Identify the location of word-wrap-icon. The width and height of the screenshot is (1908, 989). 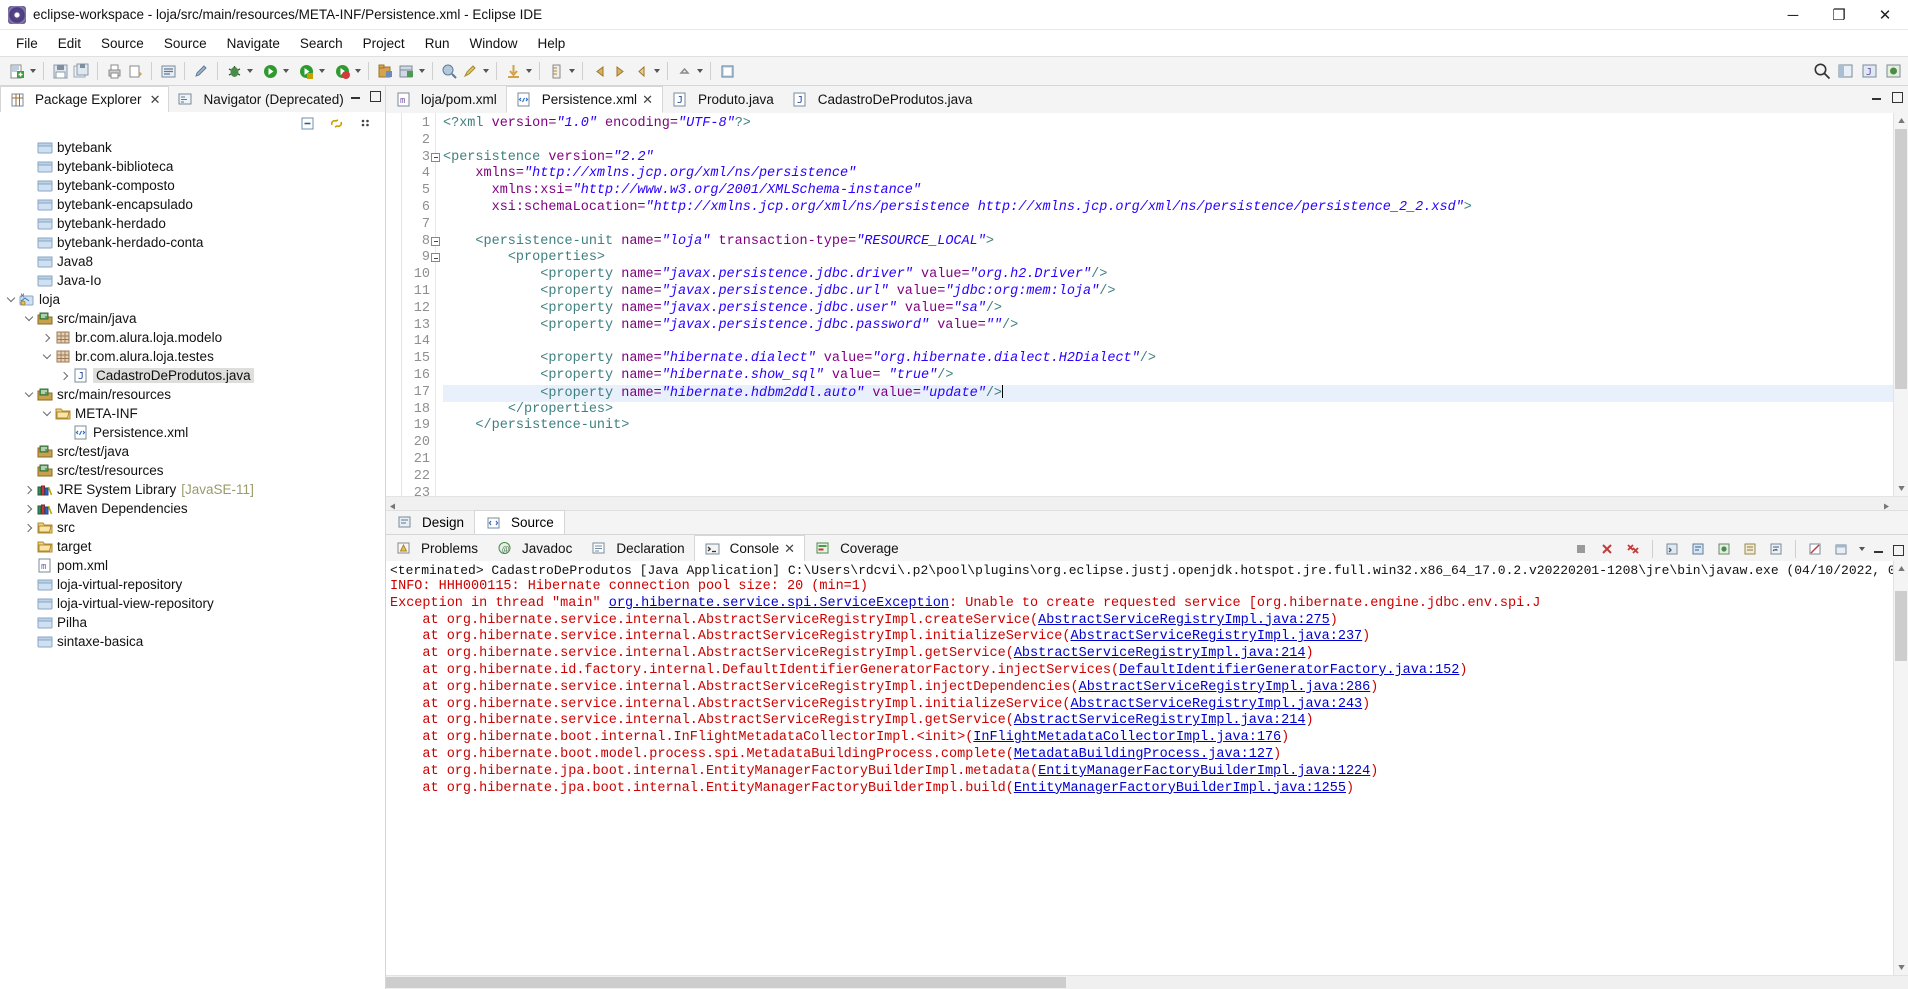
(1776, 549).